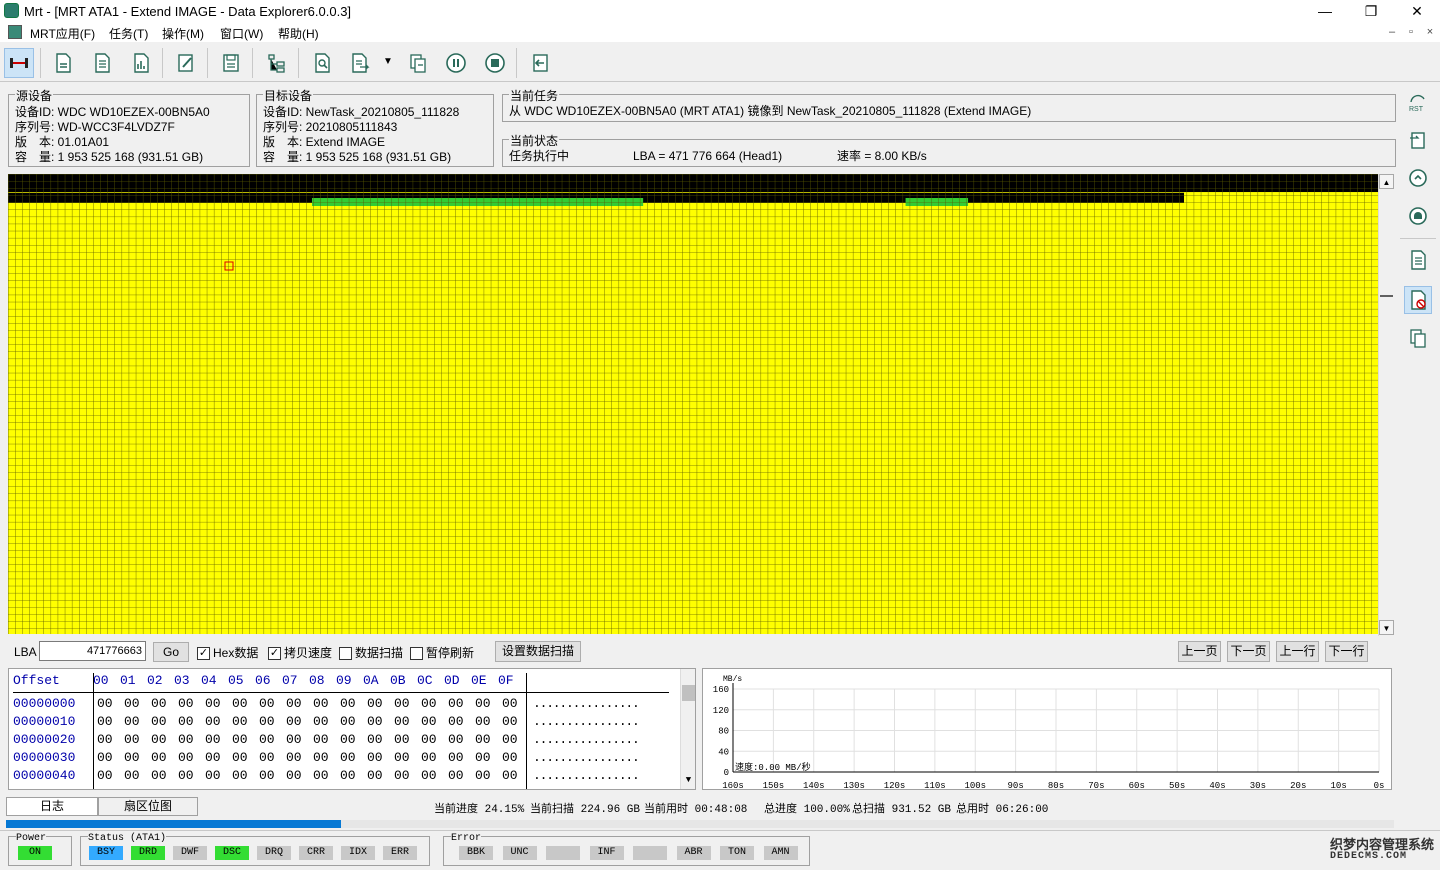 The width and height of the screenshot is (1440, 870). What do you see at coordinates (102, 63) in the screenshot?
I see `target-info-button` at bounding box center [102, 63].